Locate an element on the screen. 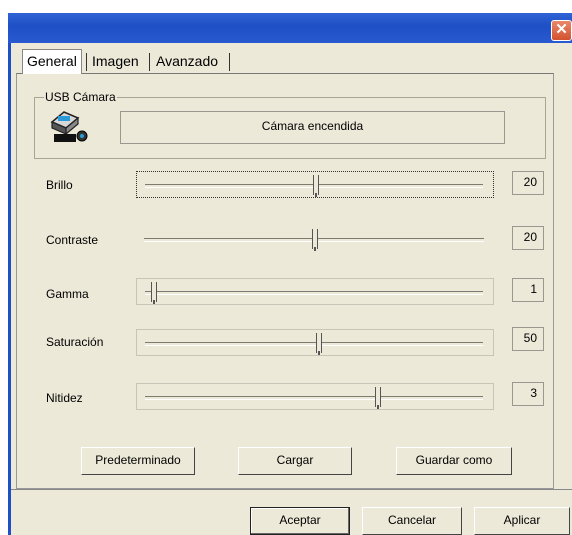 This screenshot has height=535, width=572. saturation-slider is located at coordinates (315, 342).